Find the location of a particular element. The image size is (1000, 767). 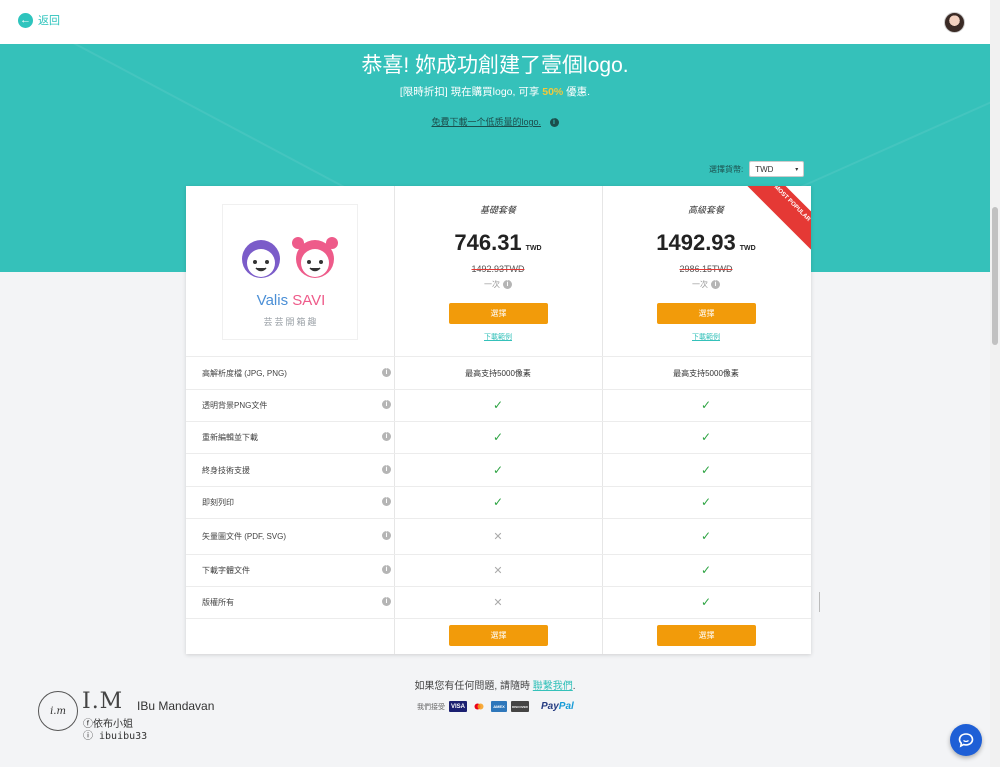

plan-basic: 基礎套餐 746.31 TWD 1492.93TWD 一次 i 選擇 下載範例 is located at coordinates (498, 271).